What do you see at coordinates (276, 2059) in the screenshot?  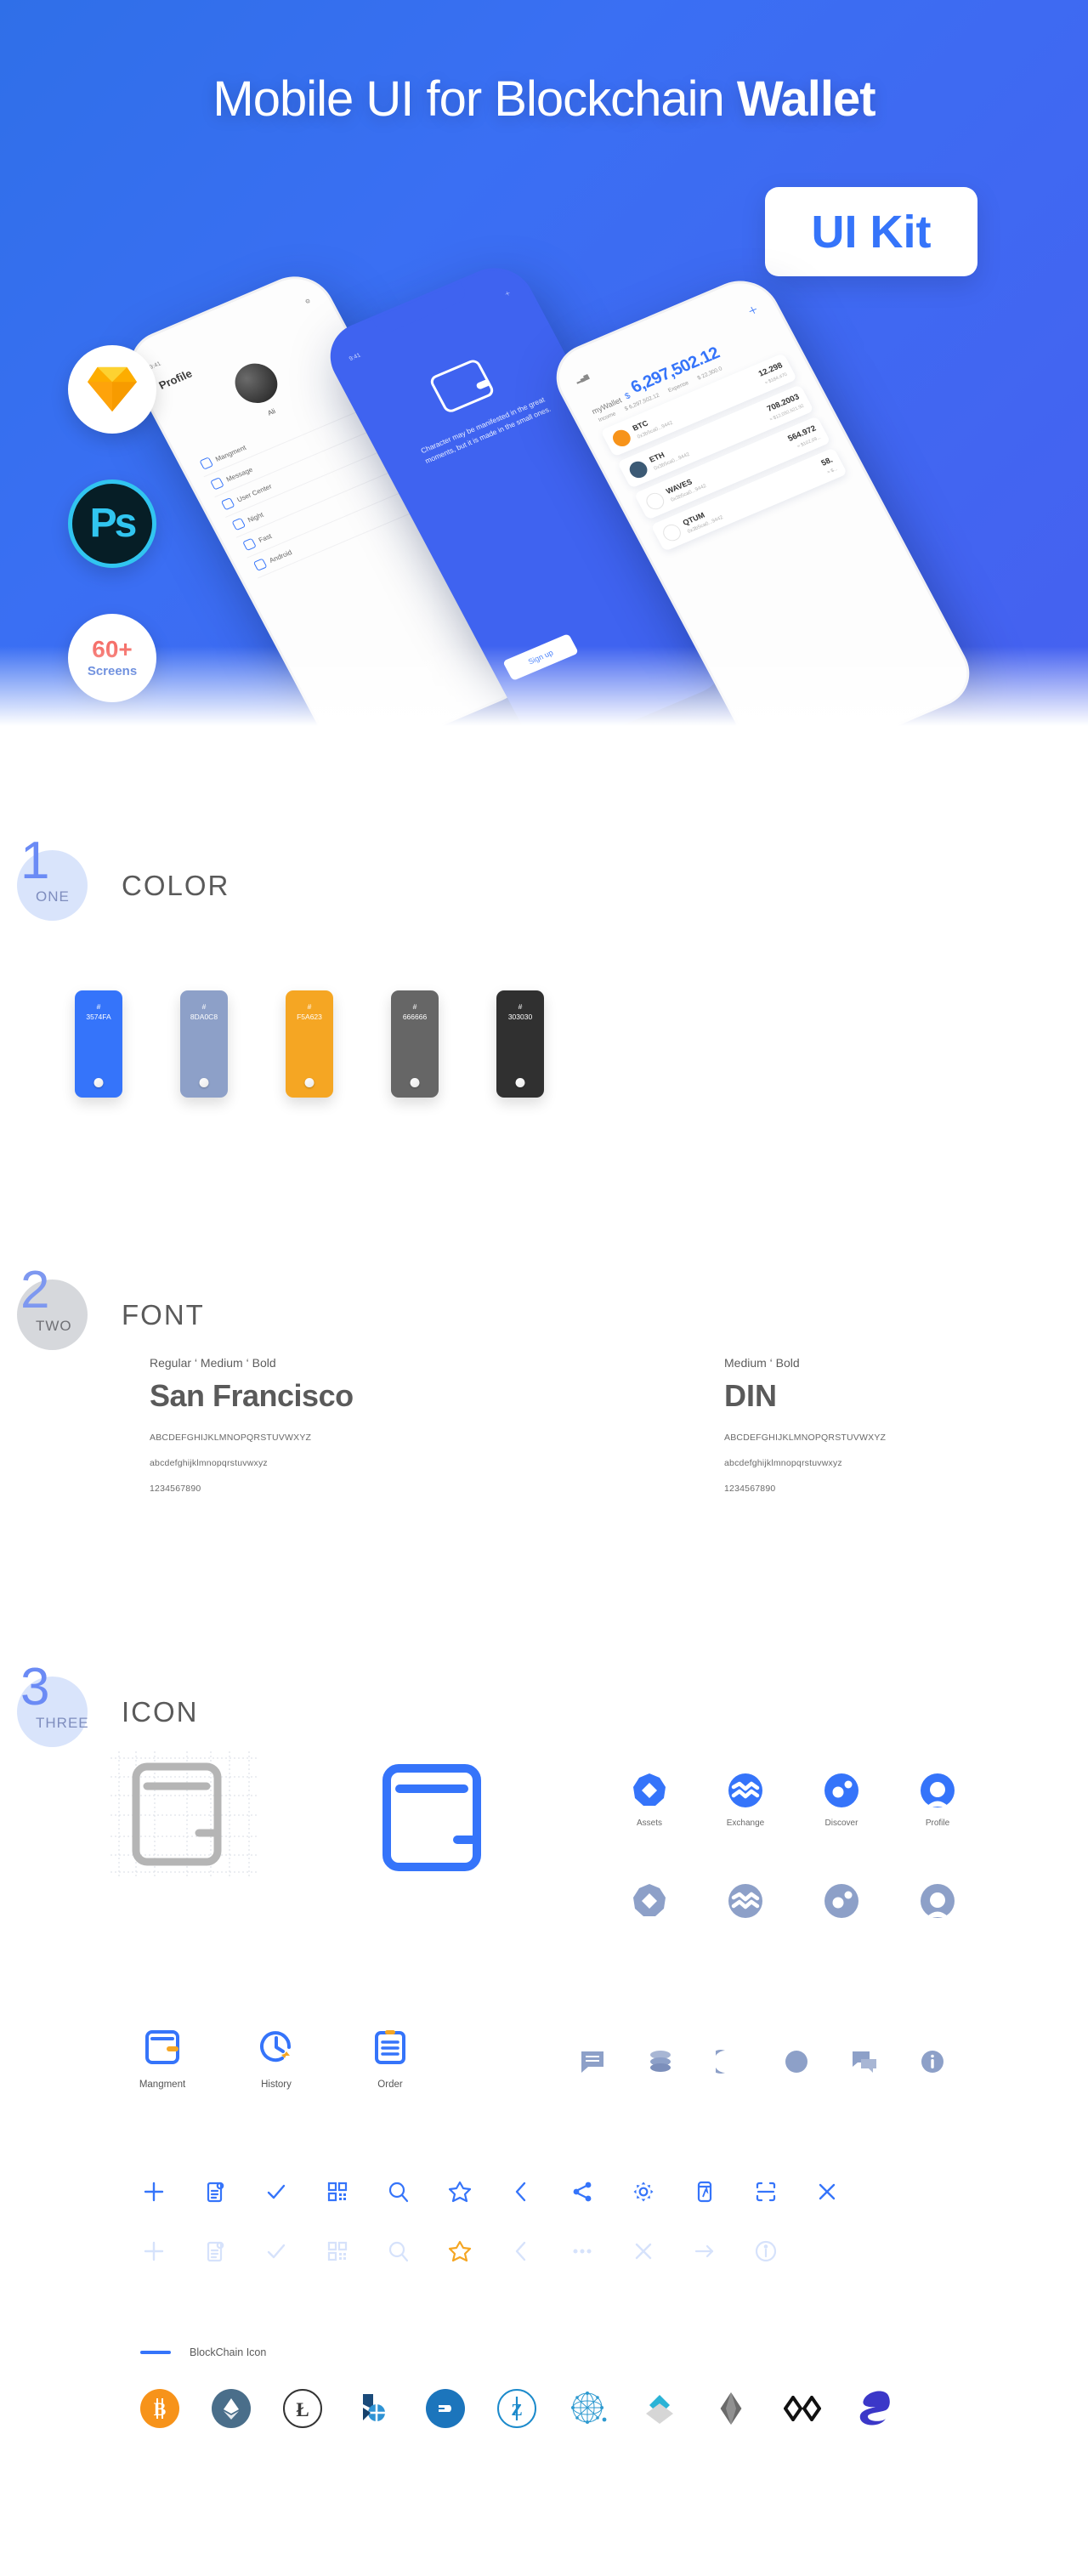 I see `feature-icon-history: History` at bounding box center [276, 2059].